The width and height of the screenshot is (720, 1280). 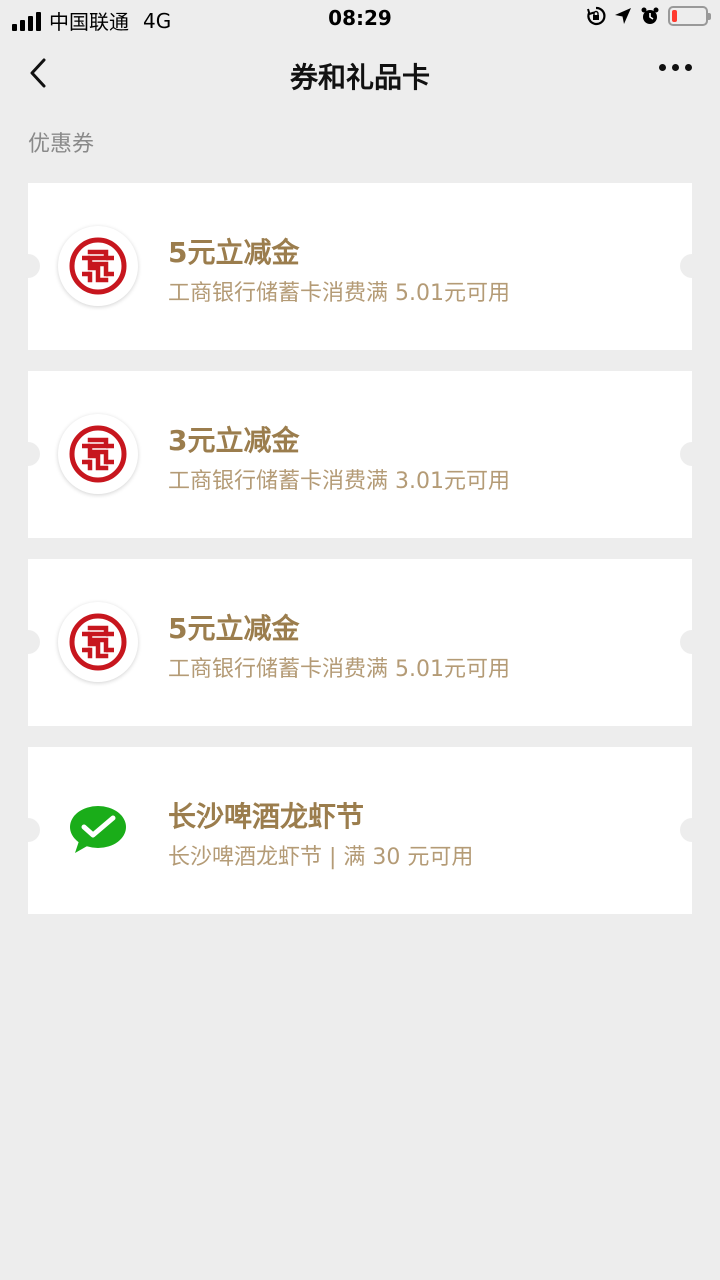 I want to click on rotation-lock-icon, so click(x=596, y=16).